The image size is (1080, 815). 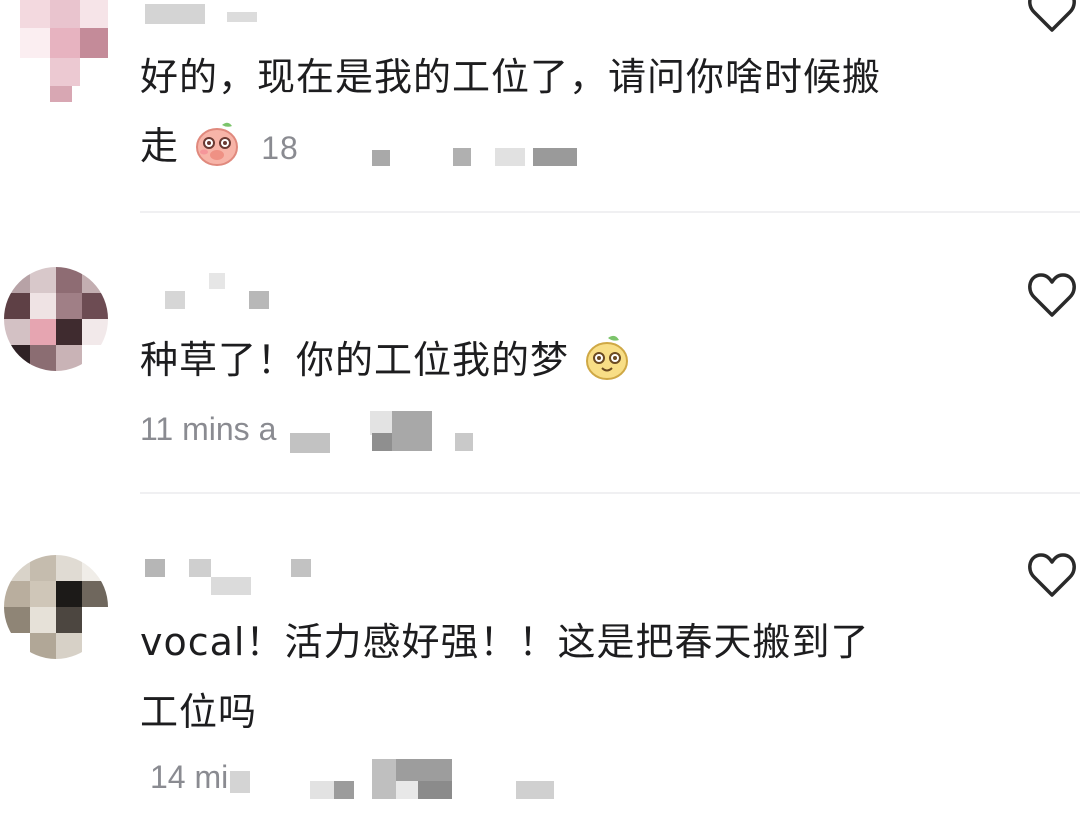 I want to click on comment-text-line: 种草了！你的工位我的梦, so click(x=355, y=360).